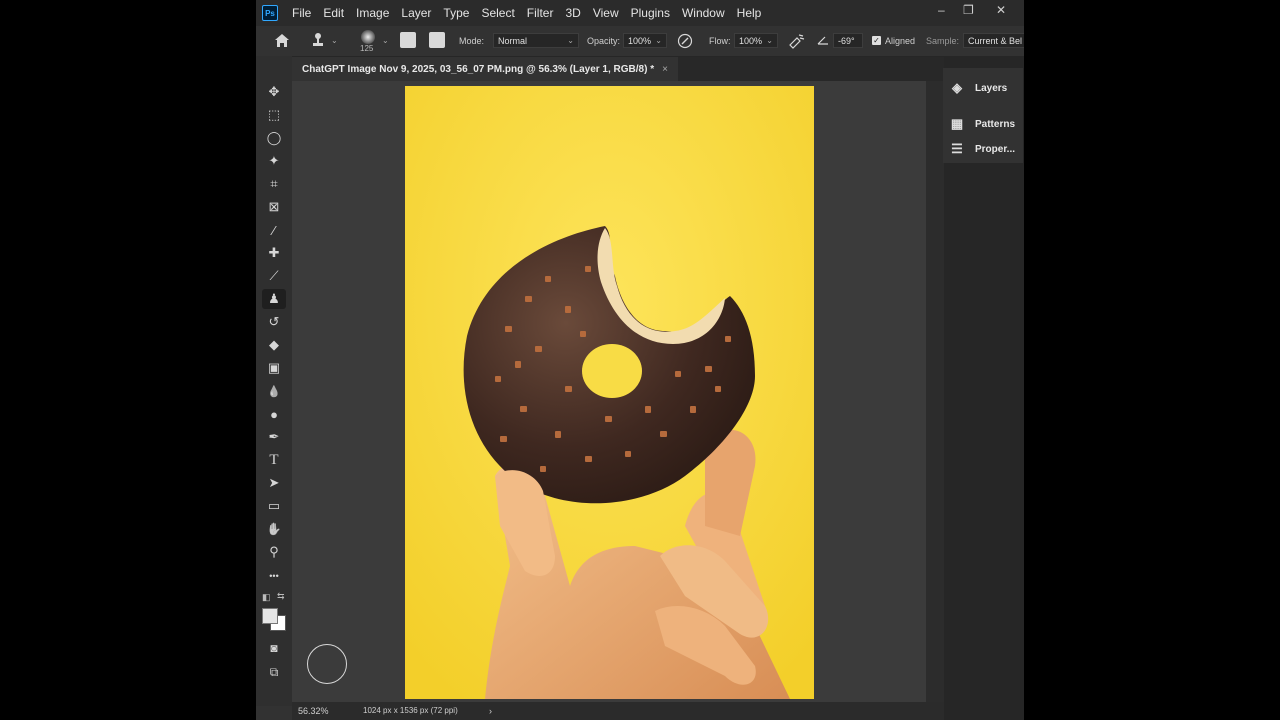 The width and height of the screenshot is (1280, 720). I want to click on menu-layer: Layer, so click(416, 13).